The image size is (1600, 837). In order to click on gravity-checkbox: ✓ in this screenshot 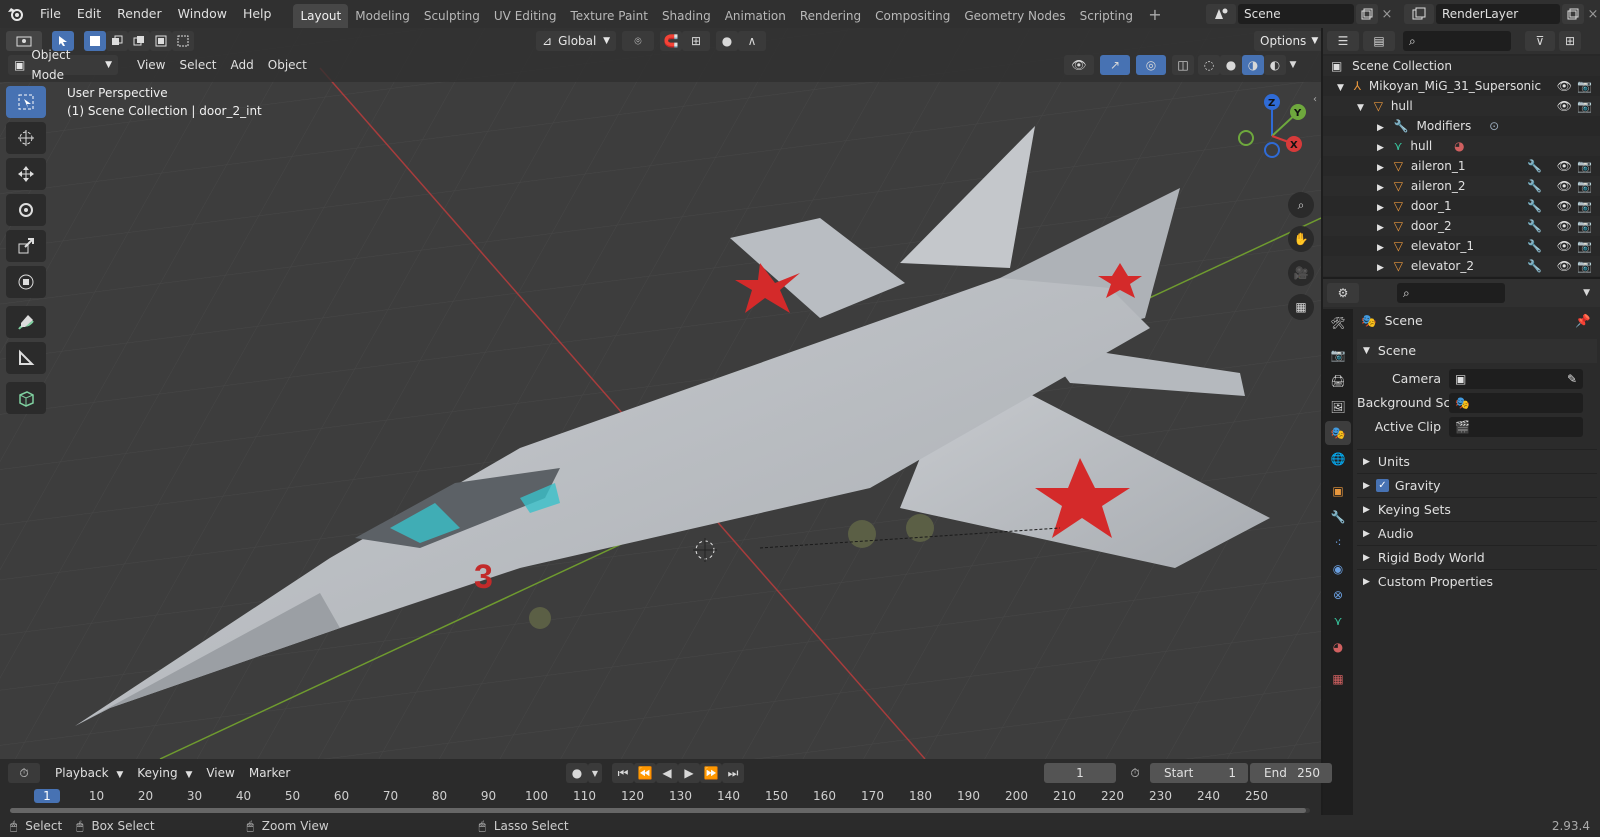, I will do `click(1382, 485)`.